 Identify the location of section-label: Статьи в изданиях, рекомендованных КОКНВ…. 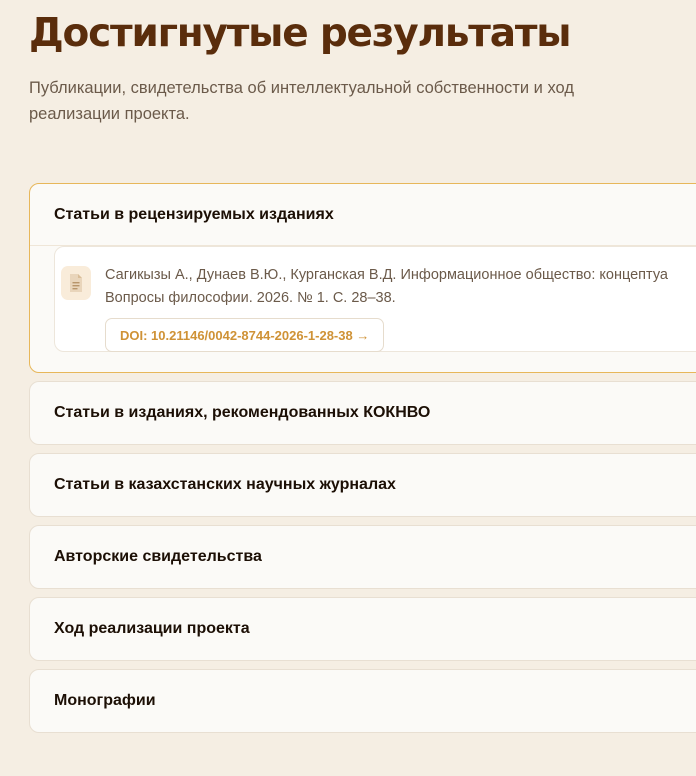
(242, 412).